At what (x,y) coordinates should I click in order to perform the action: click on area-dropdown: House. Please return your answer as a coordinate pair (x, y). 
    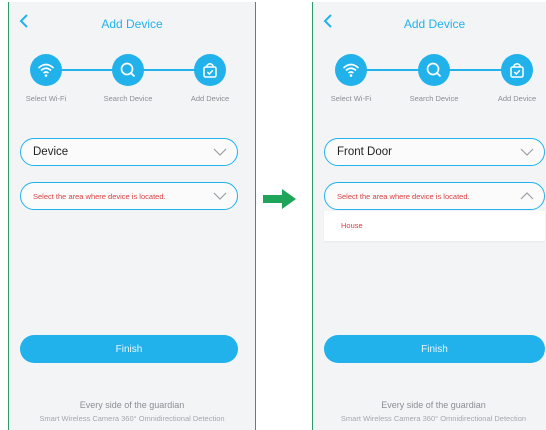
    Looking at the image, I should click on (434, 226).